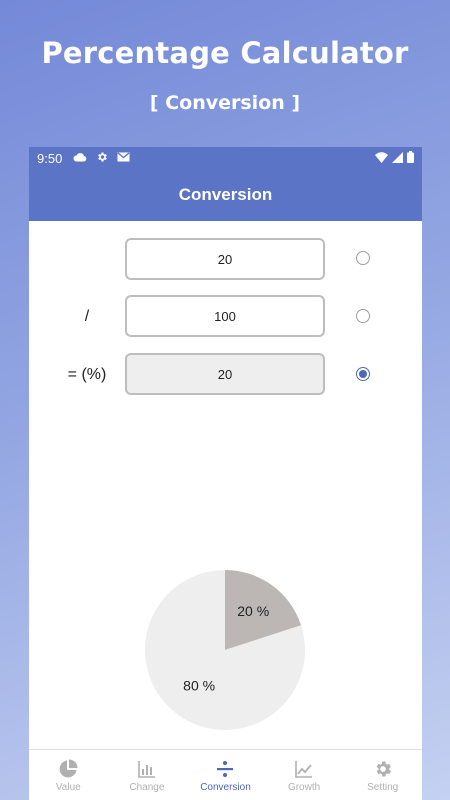  Describe the element at coordinates (225, 787) in the screenshot. I see `nav-conversion-label: Conversion` at that location.